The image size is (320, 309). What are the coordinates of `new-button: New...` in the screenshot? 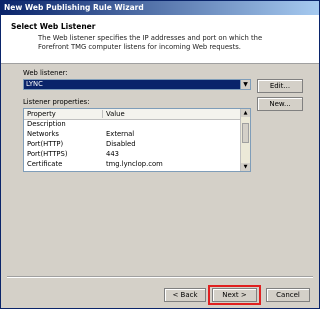 It's located at (280, 104).